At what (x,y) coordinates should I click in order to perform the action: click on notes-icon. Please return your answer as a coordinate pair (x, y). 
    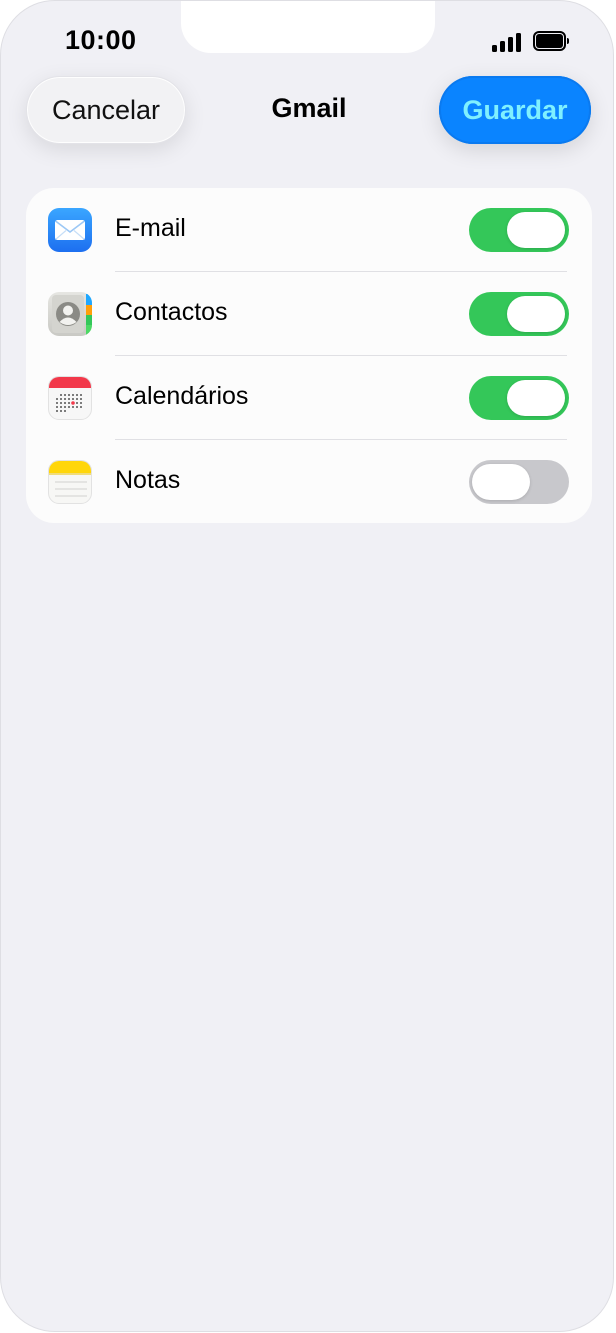
    Looking at the image, I should click on (70, 482).